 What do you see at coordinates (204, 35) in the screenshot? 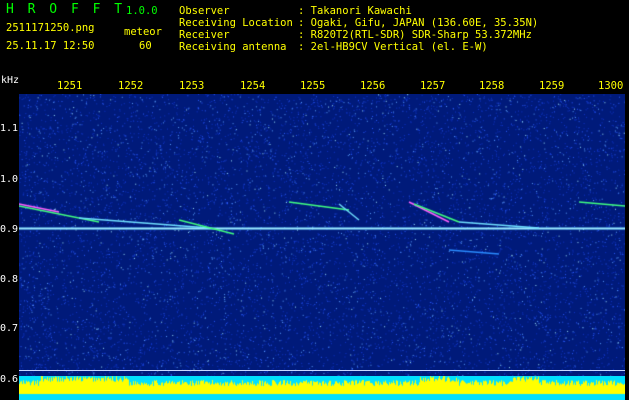
I see `receiver-label: Receiver` at bounding box center [204, 35].